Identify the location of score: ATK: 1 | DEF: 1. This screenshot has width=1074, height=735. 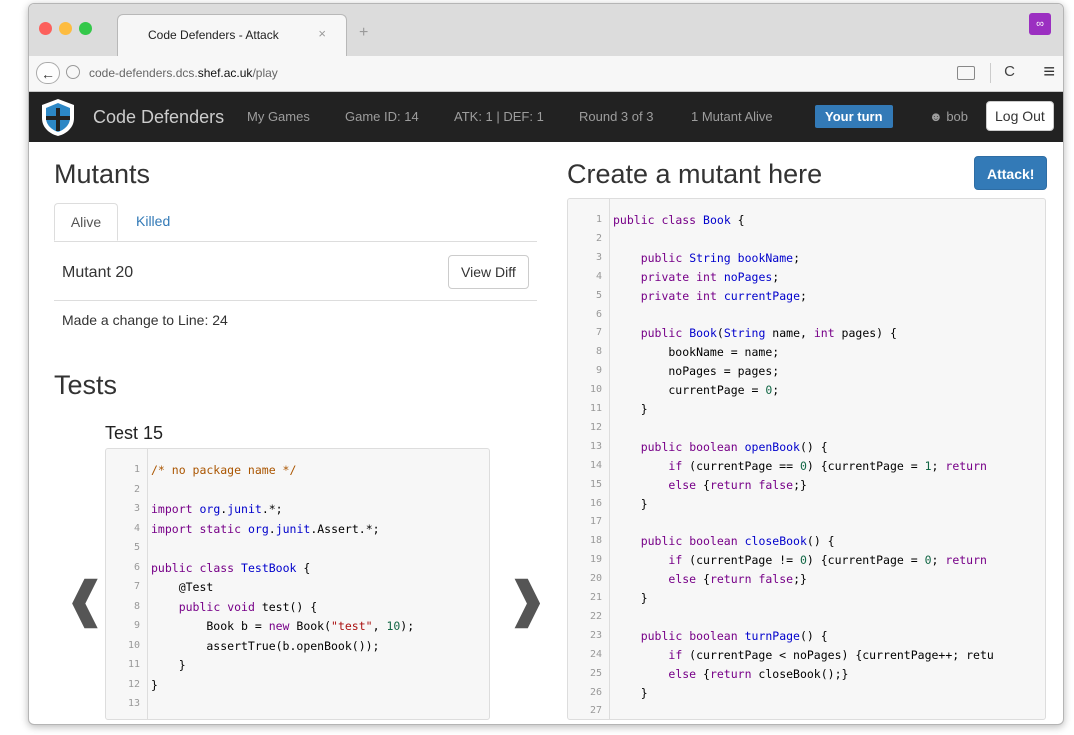
(499, 116).